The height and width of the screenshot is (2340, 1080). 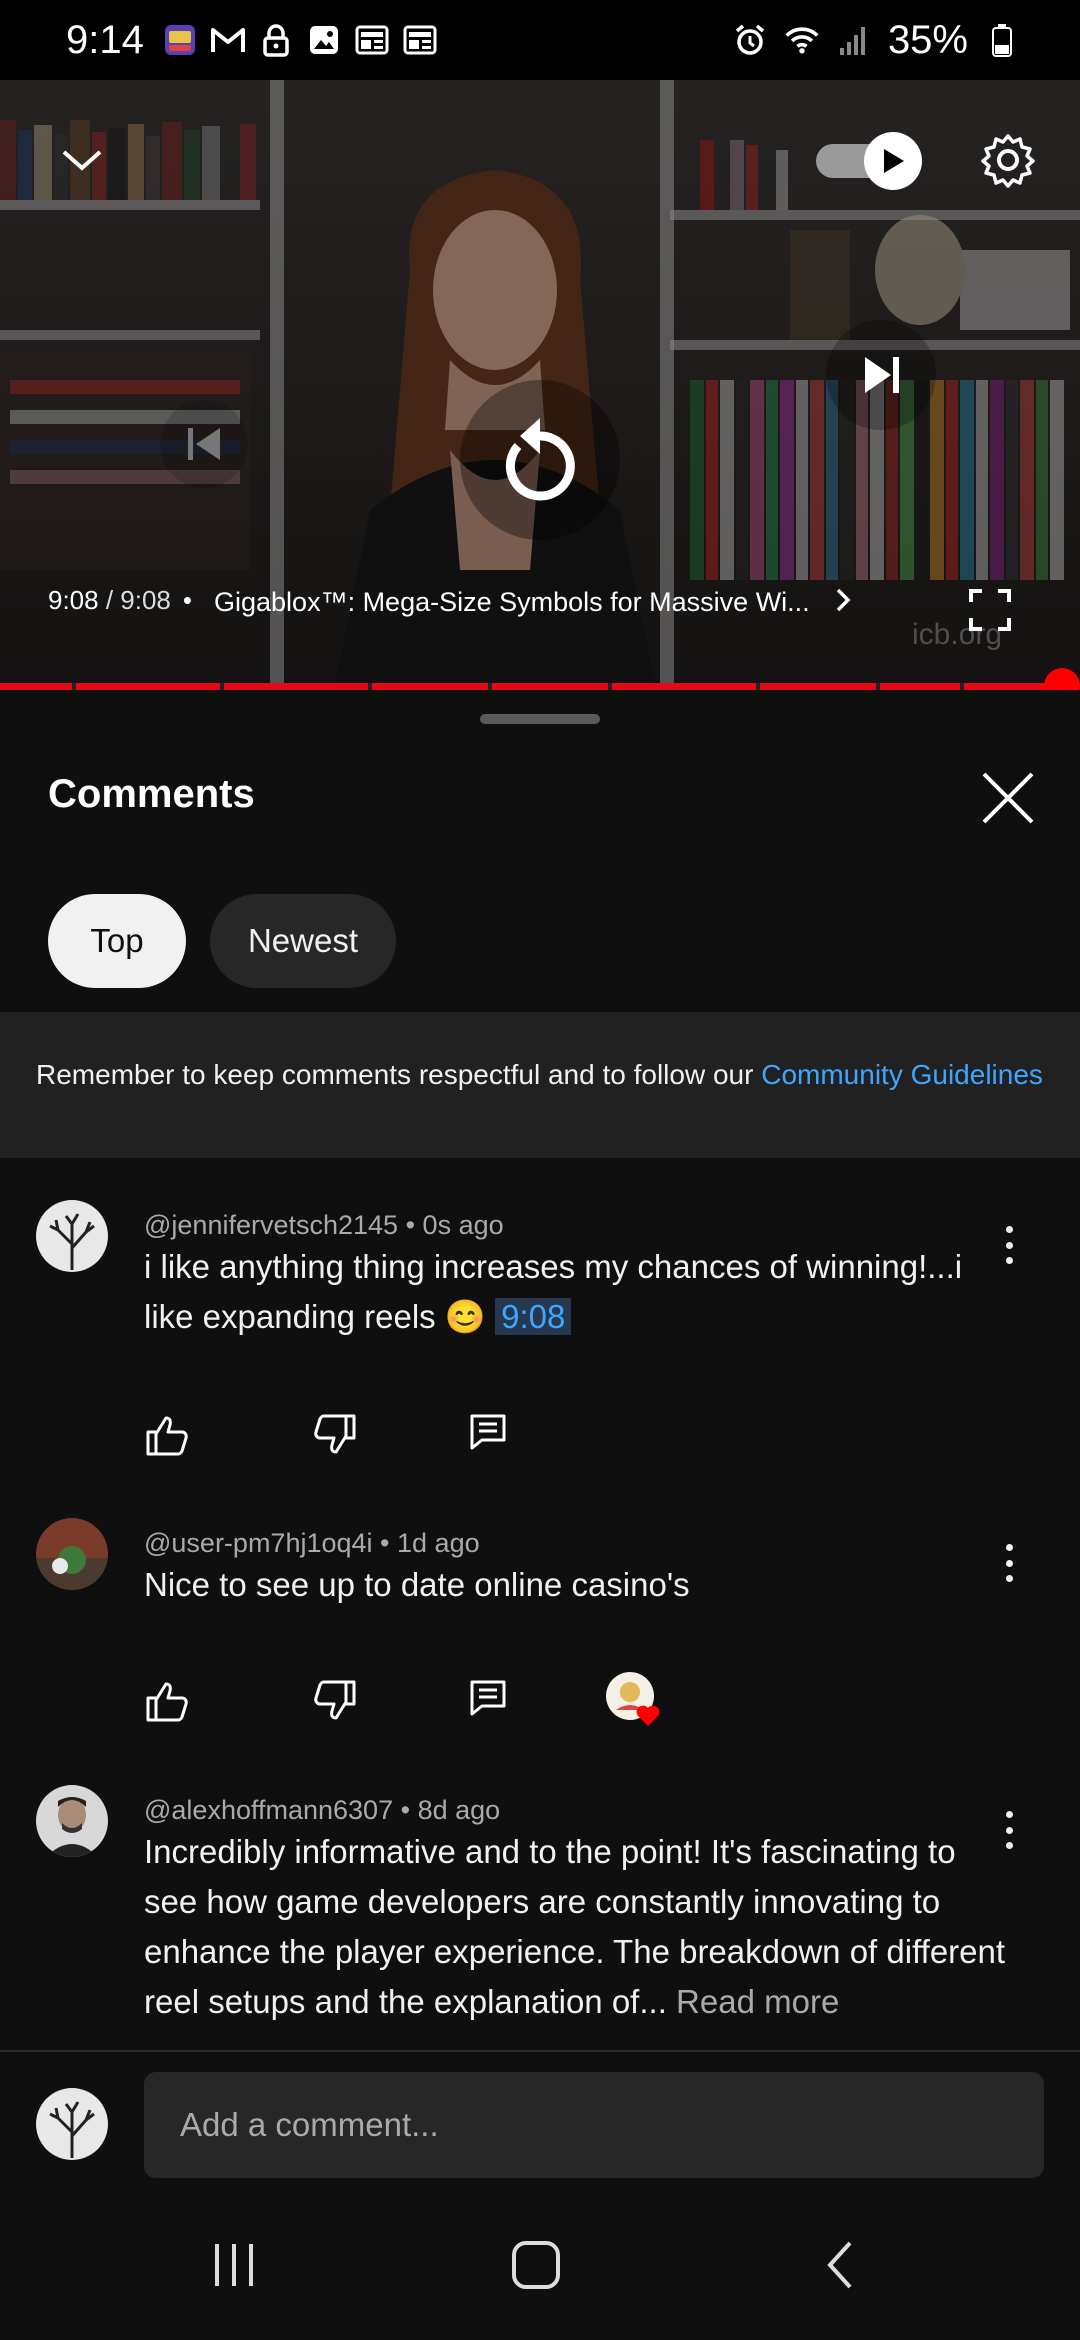 What do you see at coordinates (105, 39) in the screenshot?
I see `status-time: 9:14` at bounding box center [105, 39].